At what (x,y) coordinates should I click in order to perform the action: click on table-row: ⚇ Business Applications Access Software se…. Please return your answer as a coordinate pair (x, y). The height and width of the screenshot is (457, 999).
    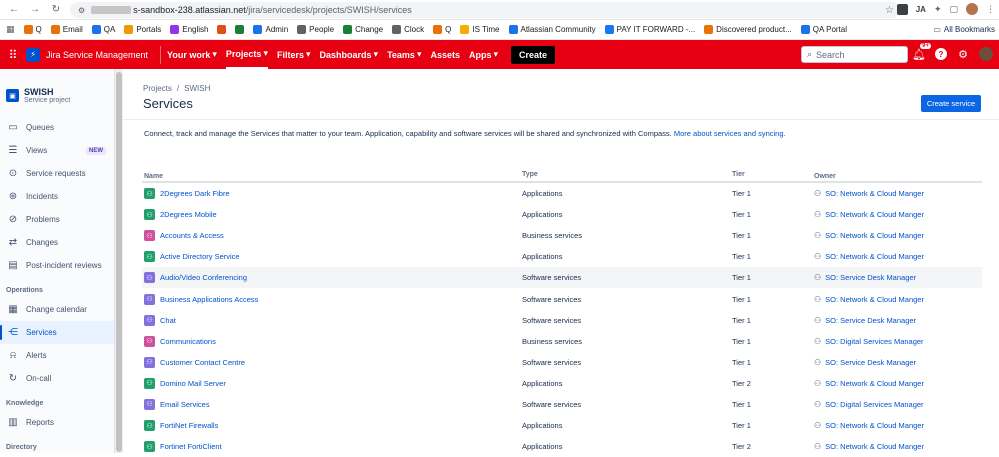
    Looking at the image, I should click on (562, 298).